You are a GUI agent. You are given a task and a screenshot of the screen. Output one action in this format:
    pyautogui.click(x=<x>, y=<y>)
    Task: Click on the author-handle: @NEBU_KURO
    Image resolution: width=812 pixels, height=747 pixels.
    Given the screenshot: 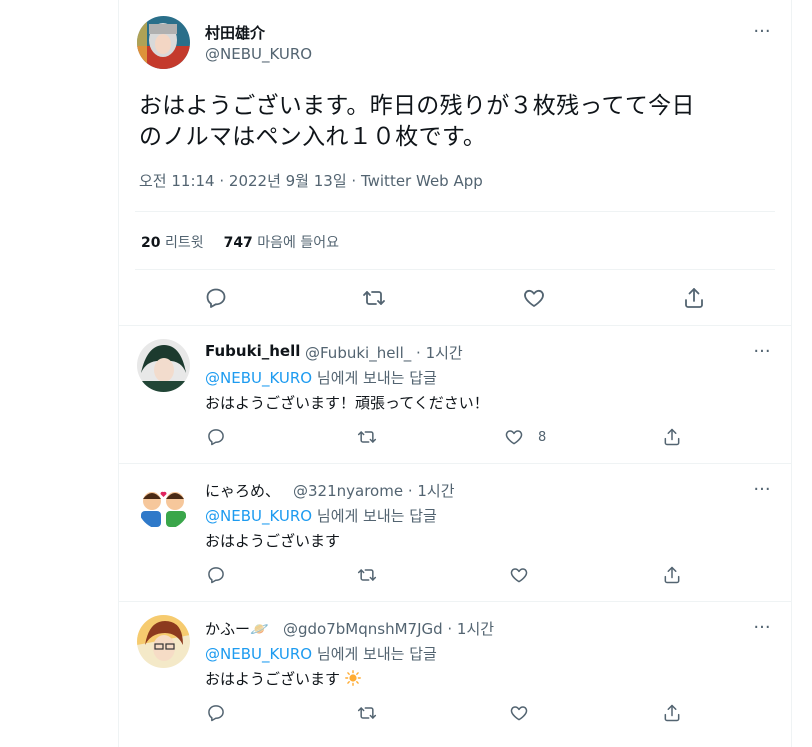 What is the action you would take?
    pyautogui.click(x=258, y=54)
    